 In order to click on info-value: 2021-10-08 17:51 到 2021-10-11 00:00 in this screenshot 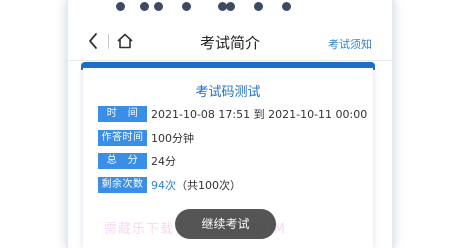, I will do `click(259, 114)`.